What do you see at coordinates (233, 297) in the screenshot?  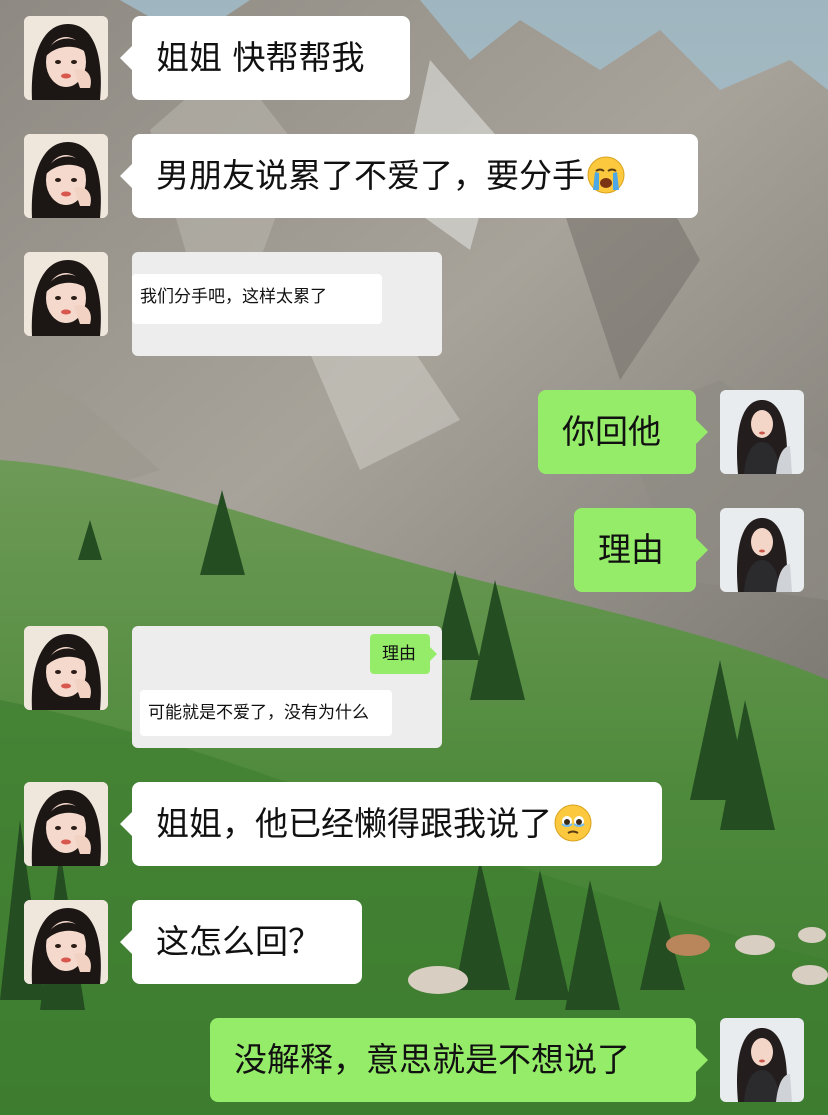 I see `screenshot-inner-text: 我们分手吧，这样太累了` at bounding box center [233, 297].